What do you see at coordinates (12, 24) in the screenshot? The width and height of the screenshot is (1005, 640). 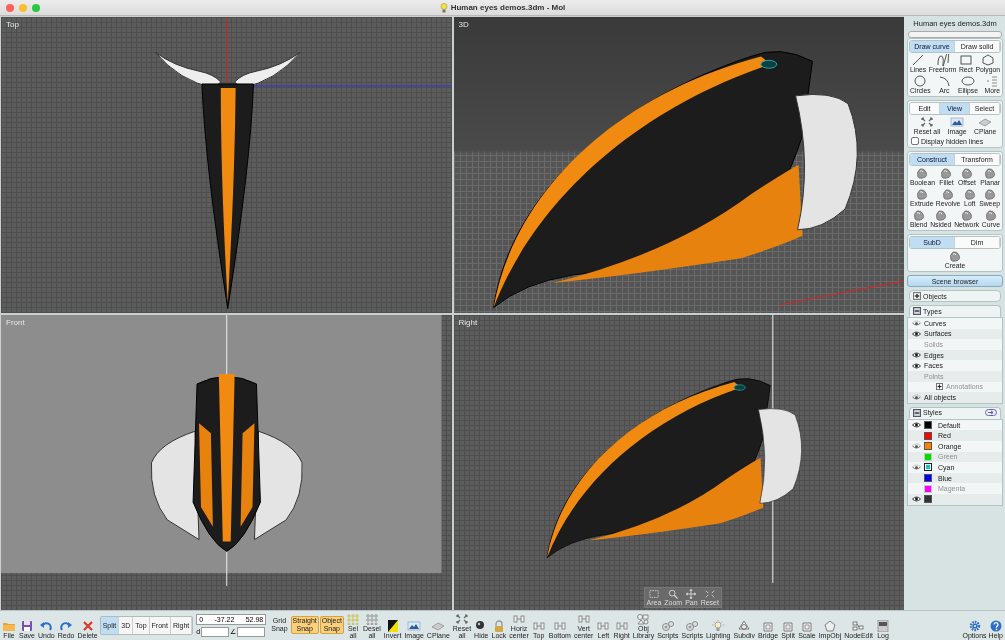 I see `viewport-label: Top` at bounding box center [12, 24].